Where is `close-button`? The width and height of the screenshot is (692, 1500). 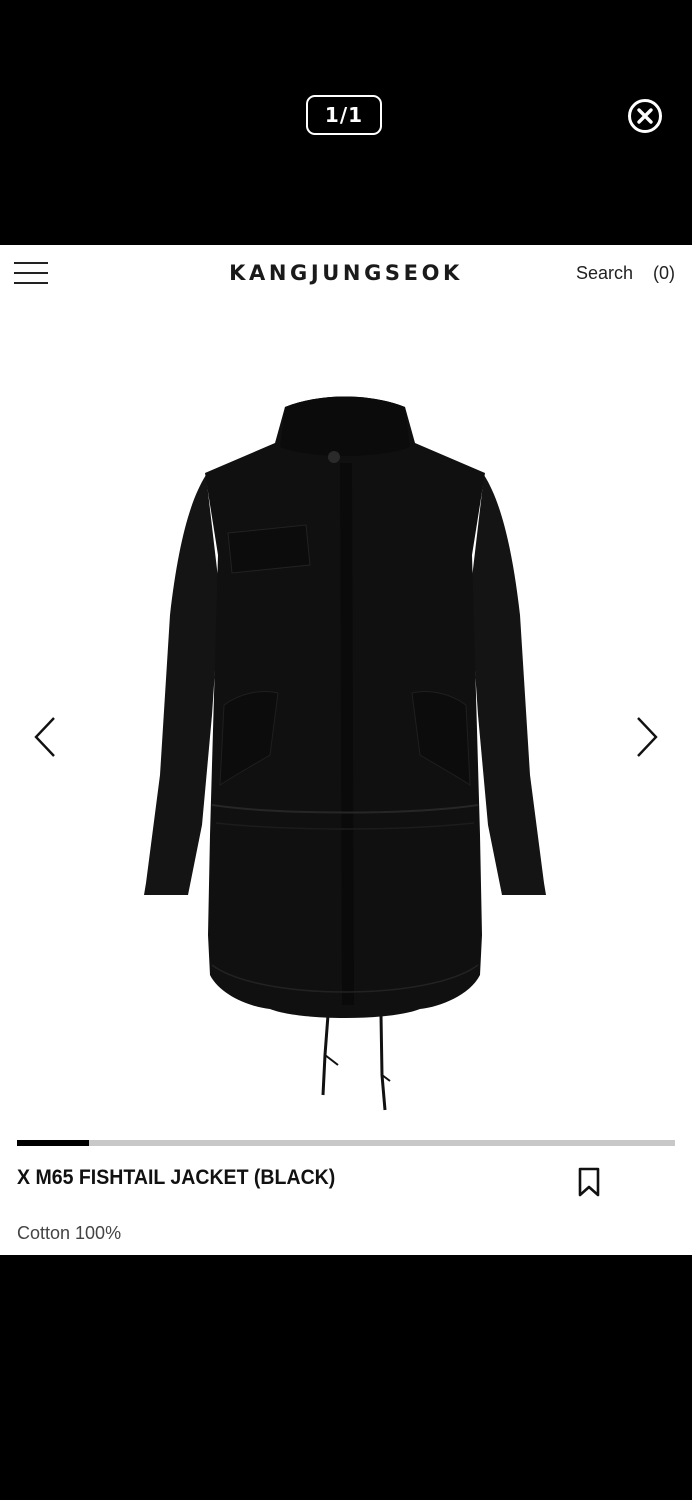 close-button is located at coordinates (645, 116).